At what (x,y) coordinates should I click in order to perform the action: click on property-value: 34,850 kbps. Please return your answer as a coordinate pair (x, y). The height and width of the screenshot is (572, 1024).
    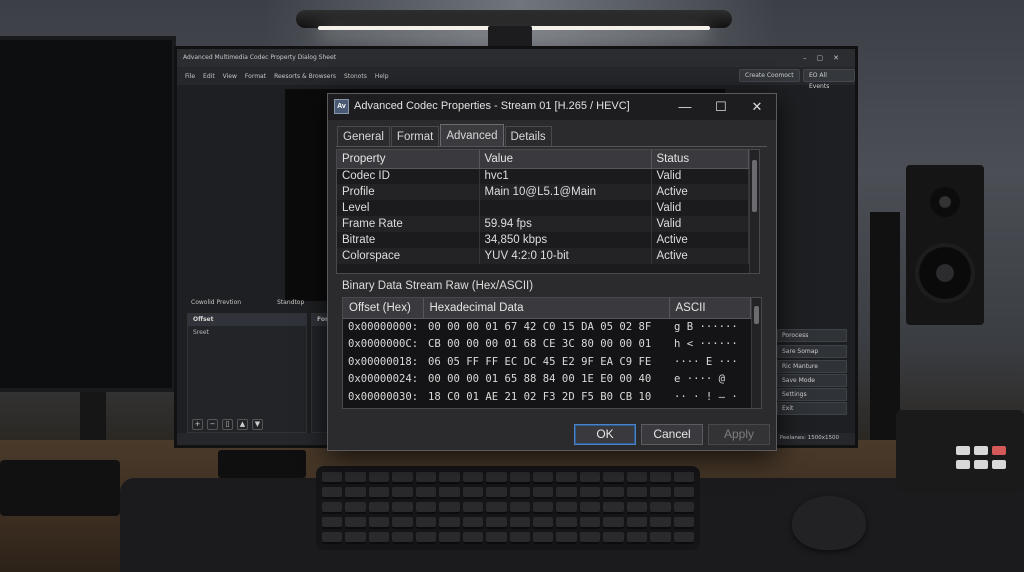
    Looking at the image, I should click on (565, 240).